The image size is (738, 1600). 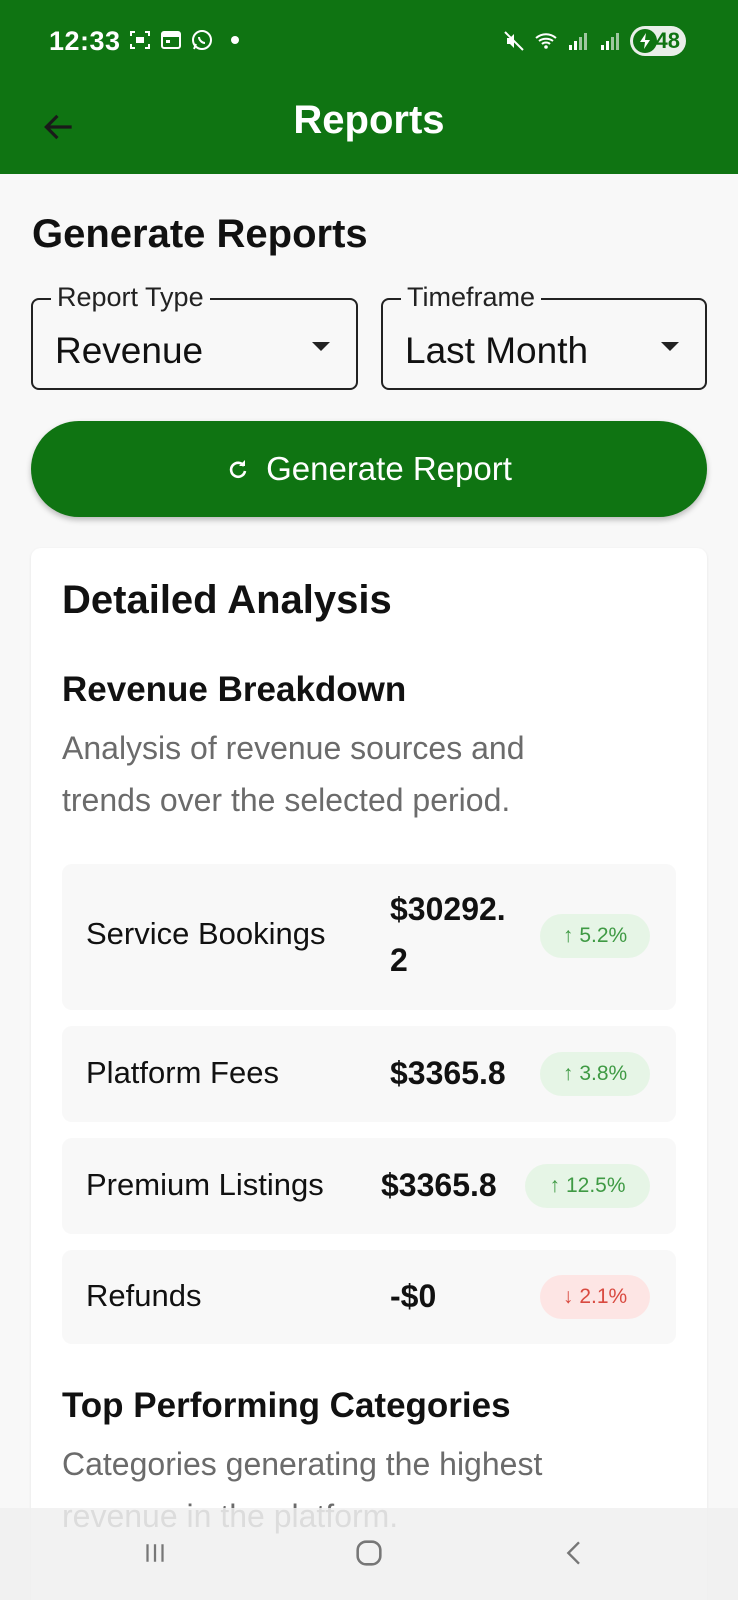 What do you see at coordinates (369, 1297) in the screenshot?
I see `revenue-row-refunds: Refunds -$0 ↓ 2.1%` at bounding box center [369, 1297].